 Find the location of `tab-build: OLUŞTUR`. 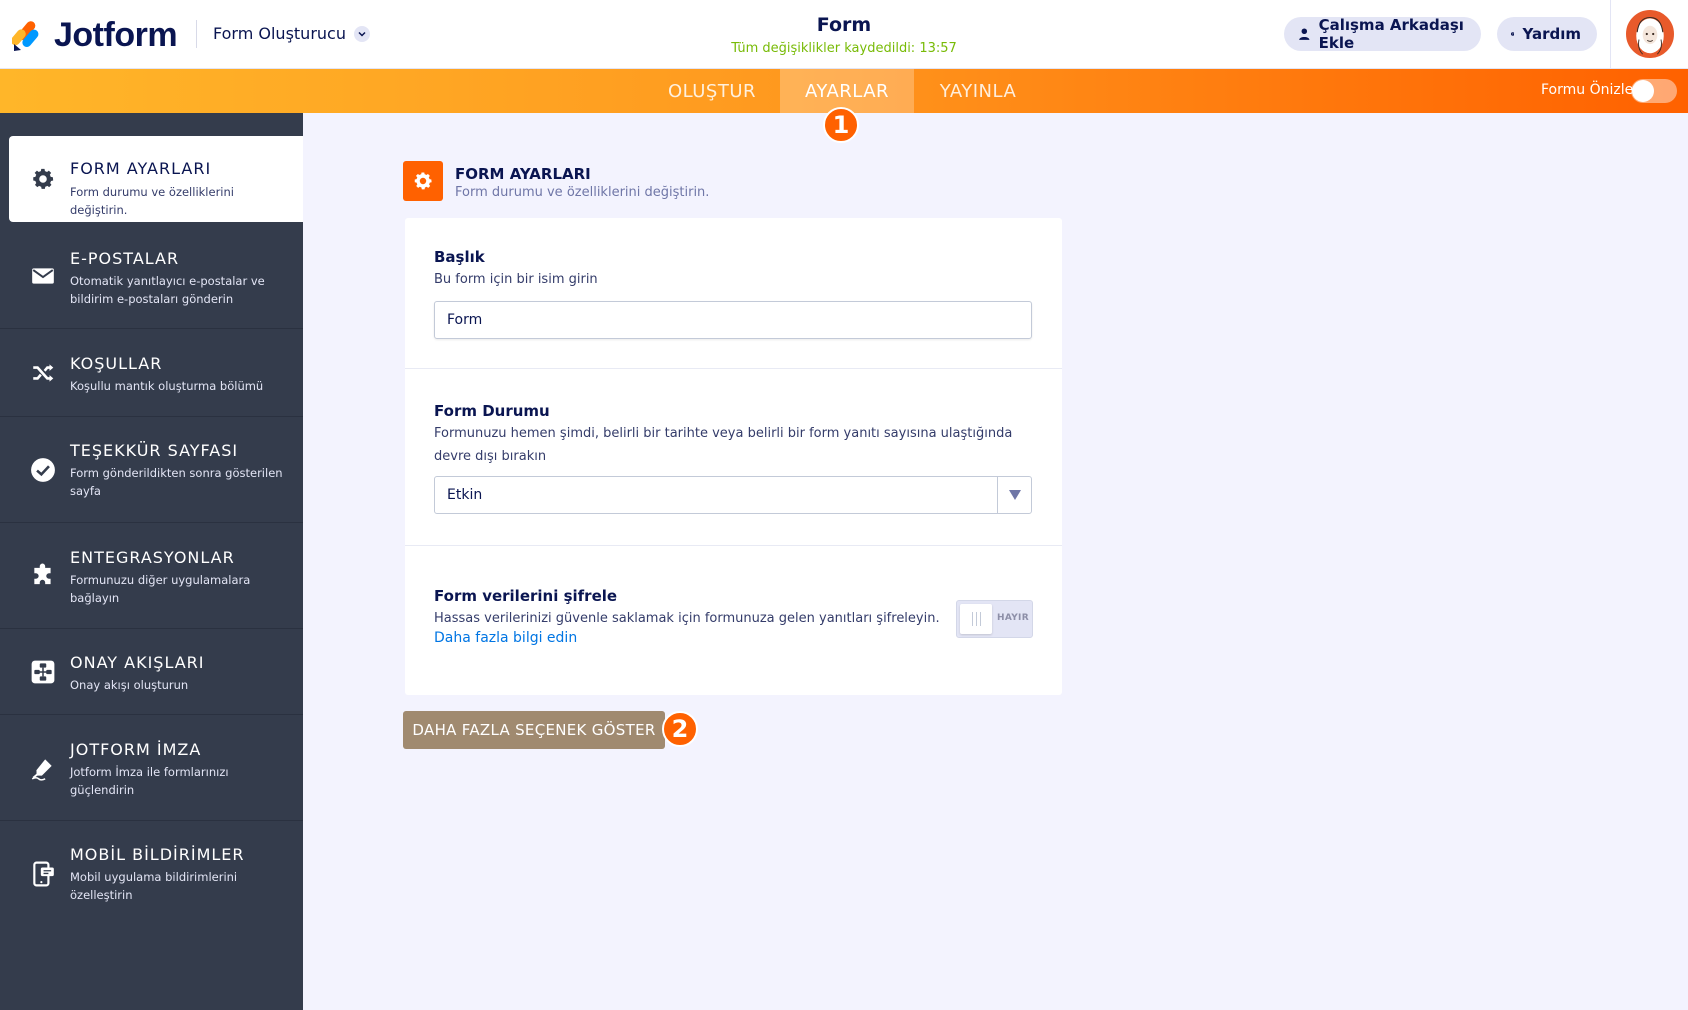

tab-build: OLUŞTUR is located at coordinates (712, 91).